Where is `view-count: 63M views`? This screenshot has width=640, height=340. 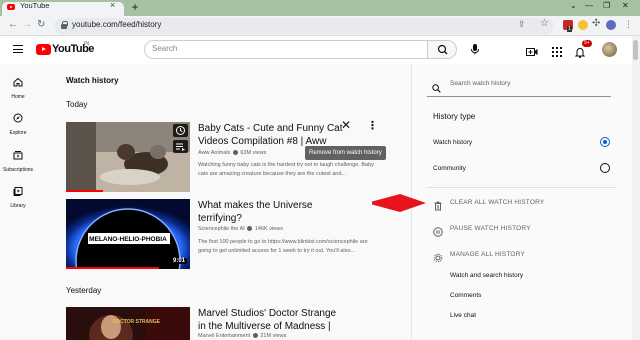 view-count: 63M views is located at coordinates (253, 153).